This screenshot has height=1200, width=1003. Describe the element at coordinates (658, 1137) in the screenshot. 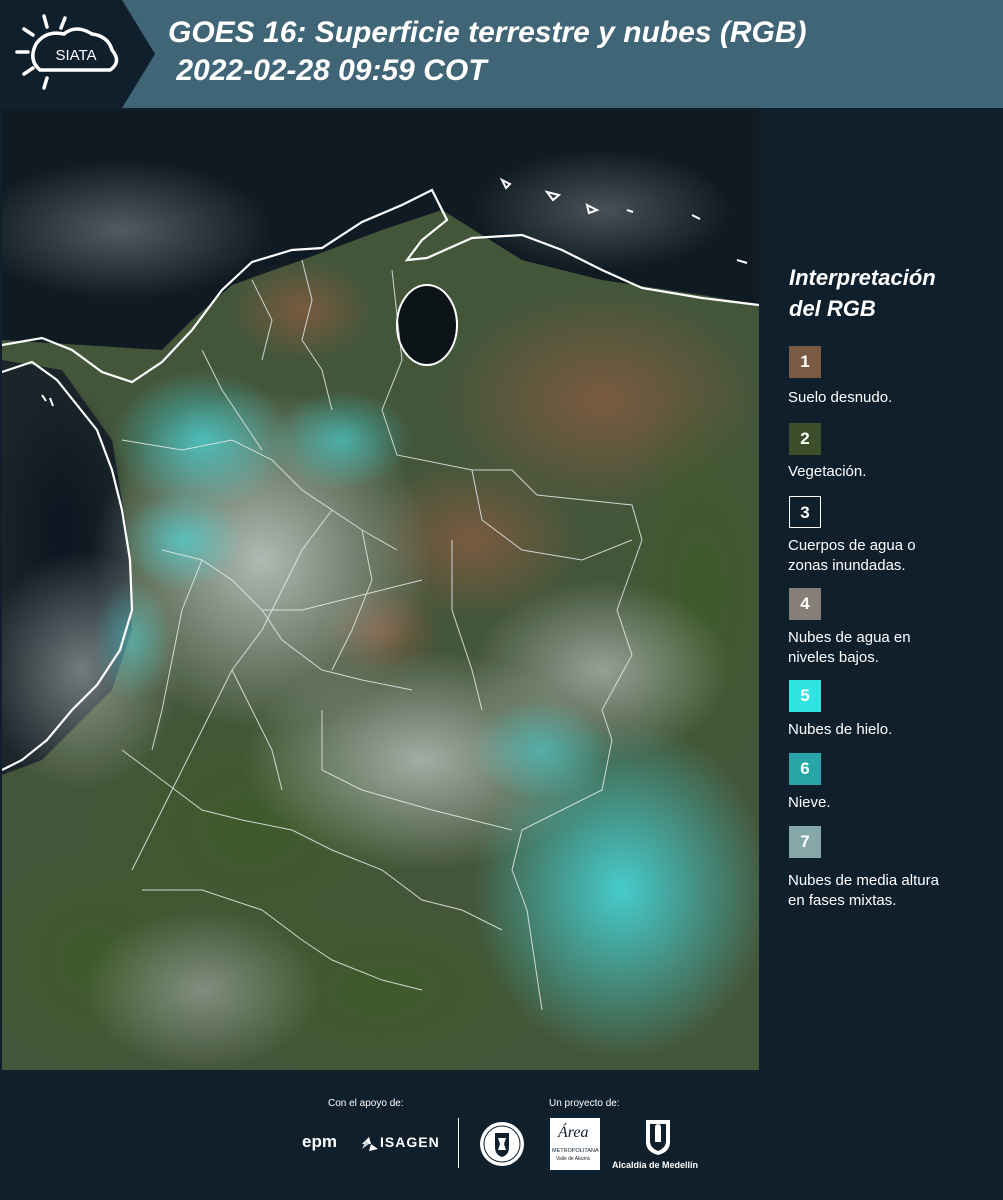

I see `alcaldia-crest-icon` at that location.